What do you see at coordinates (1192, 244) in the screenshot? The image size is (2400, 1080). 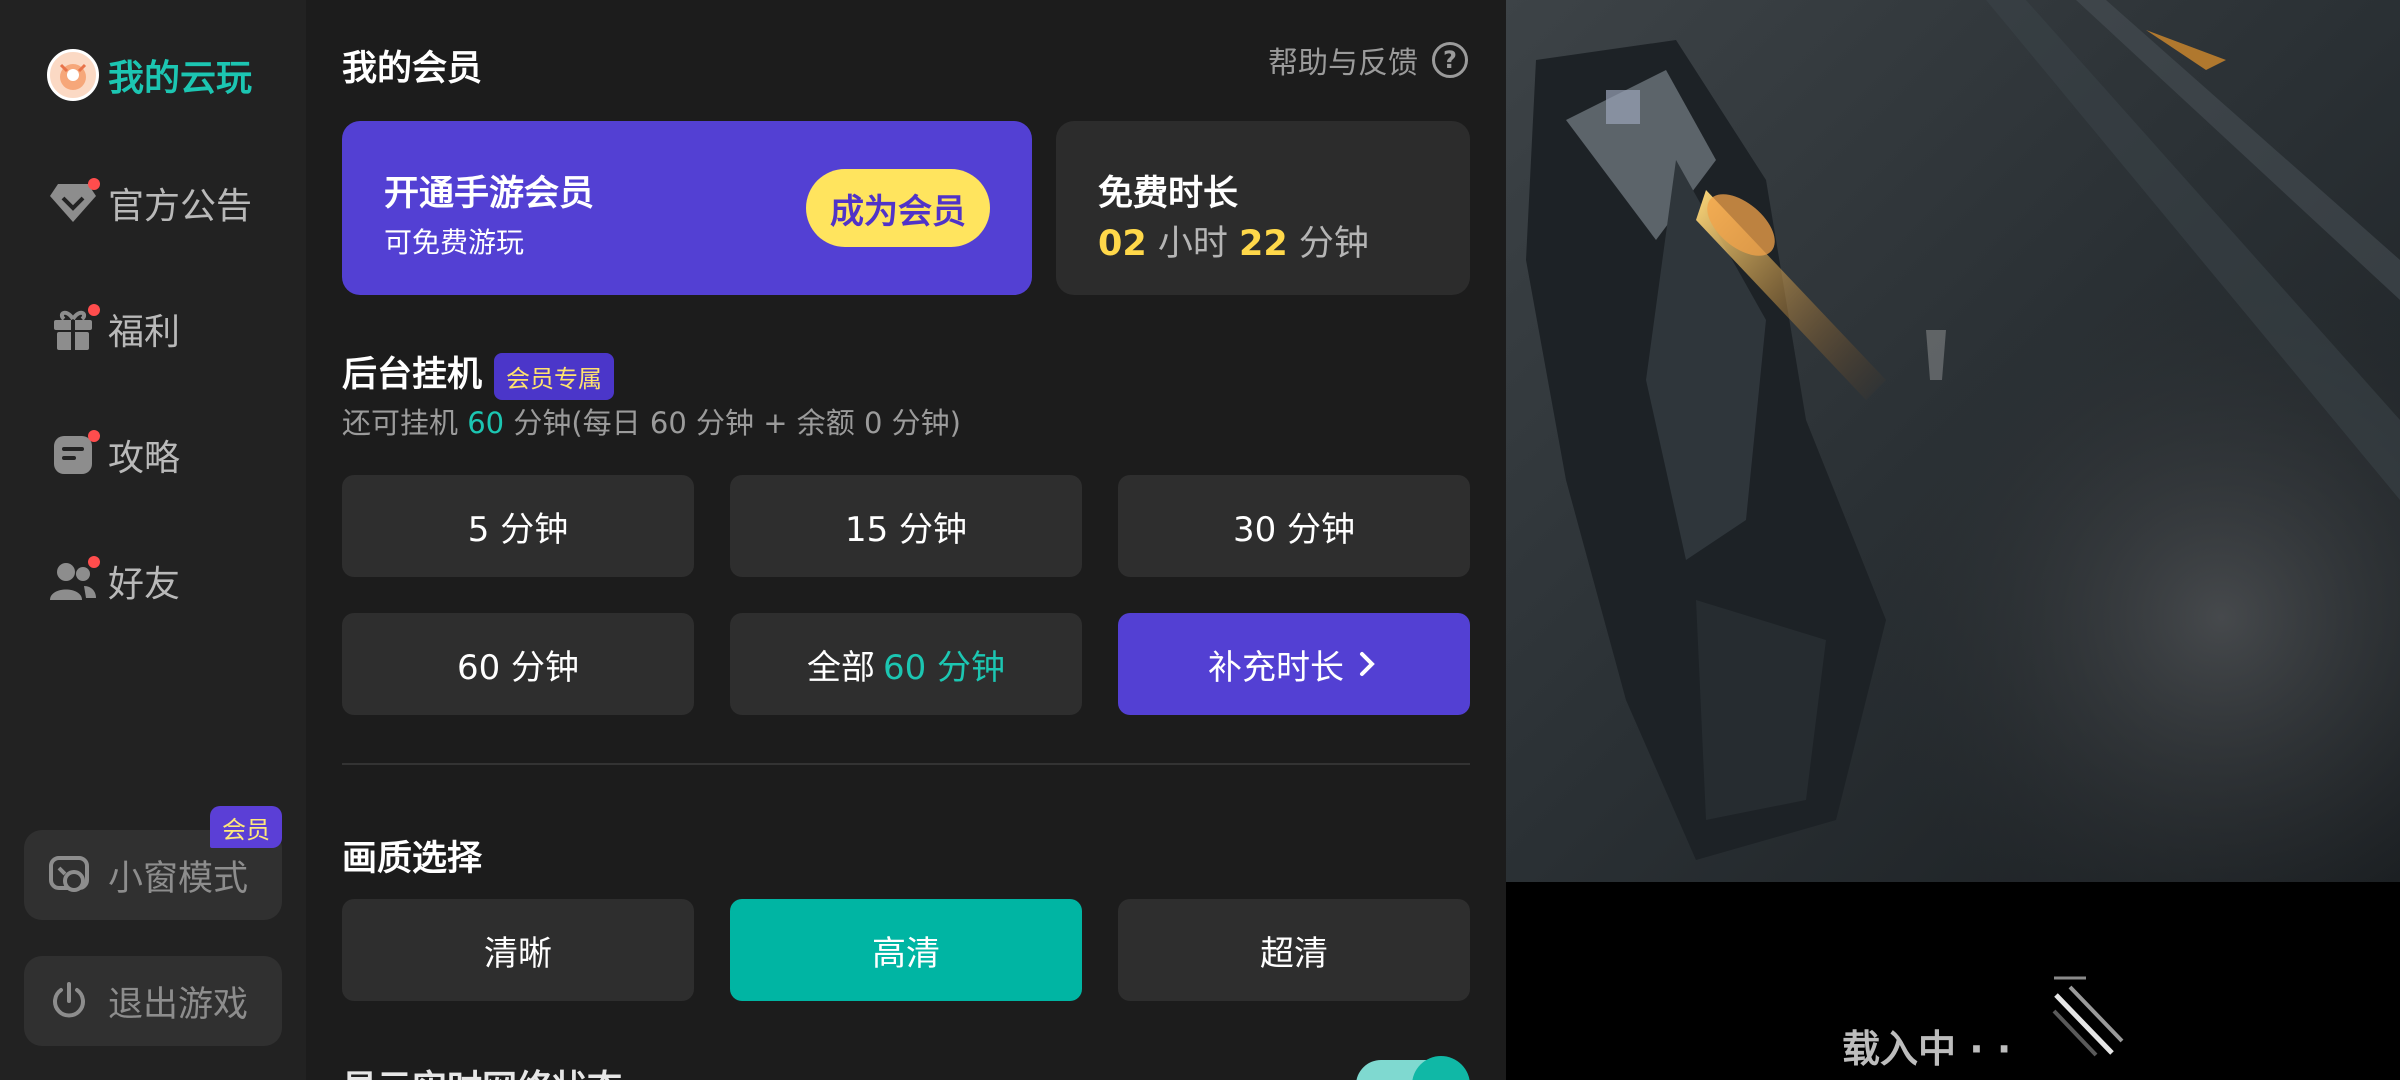 I see `hours-unit: 小时` at bounding box center [1192, 244].